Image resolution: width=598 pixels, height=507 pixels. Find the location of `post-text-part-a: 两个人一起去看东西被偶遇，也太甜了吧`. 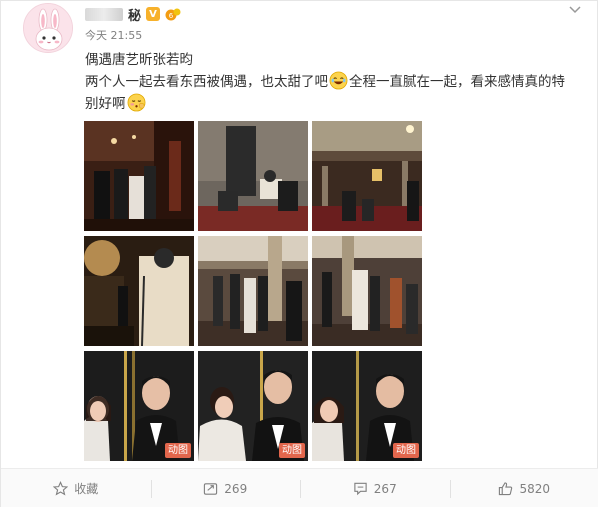

post-text-part-a: 两个人一起去看东西被偶遇，也太甜了吧 is located at coordinates (206, 82).